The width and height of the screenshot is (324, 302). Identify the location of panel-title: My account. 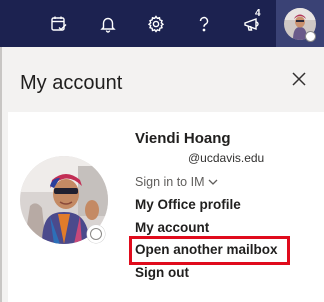
(71, 83).